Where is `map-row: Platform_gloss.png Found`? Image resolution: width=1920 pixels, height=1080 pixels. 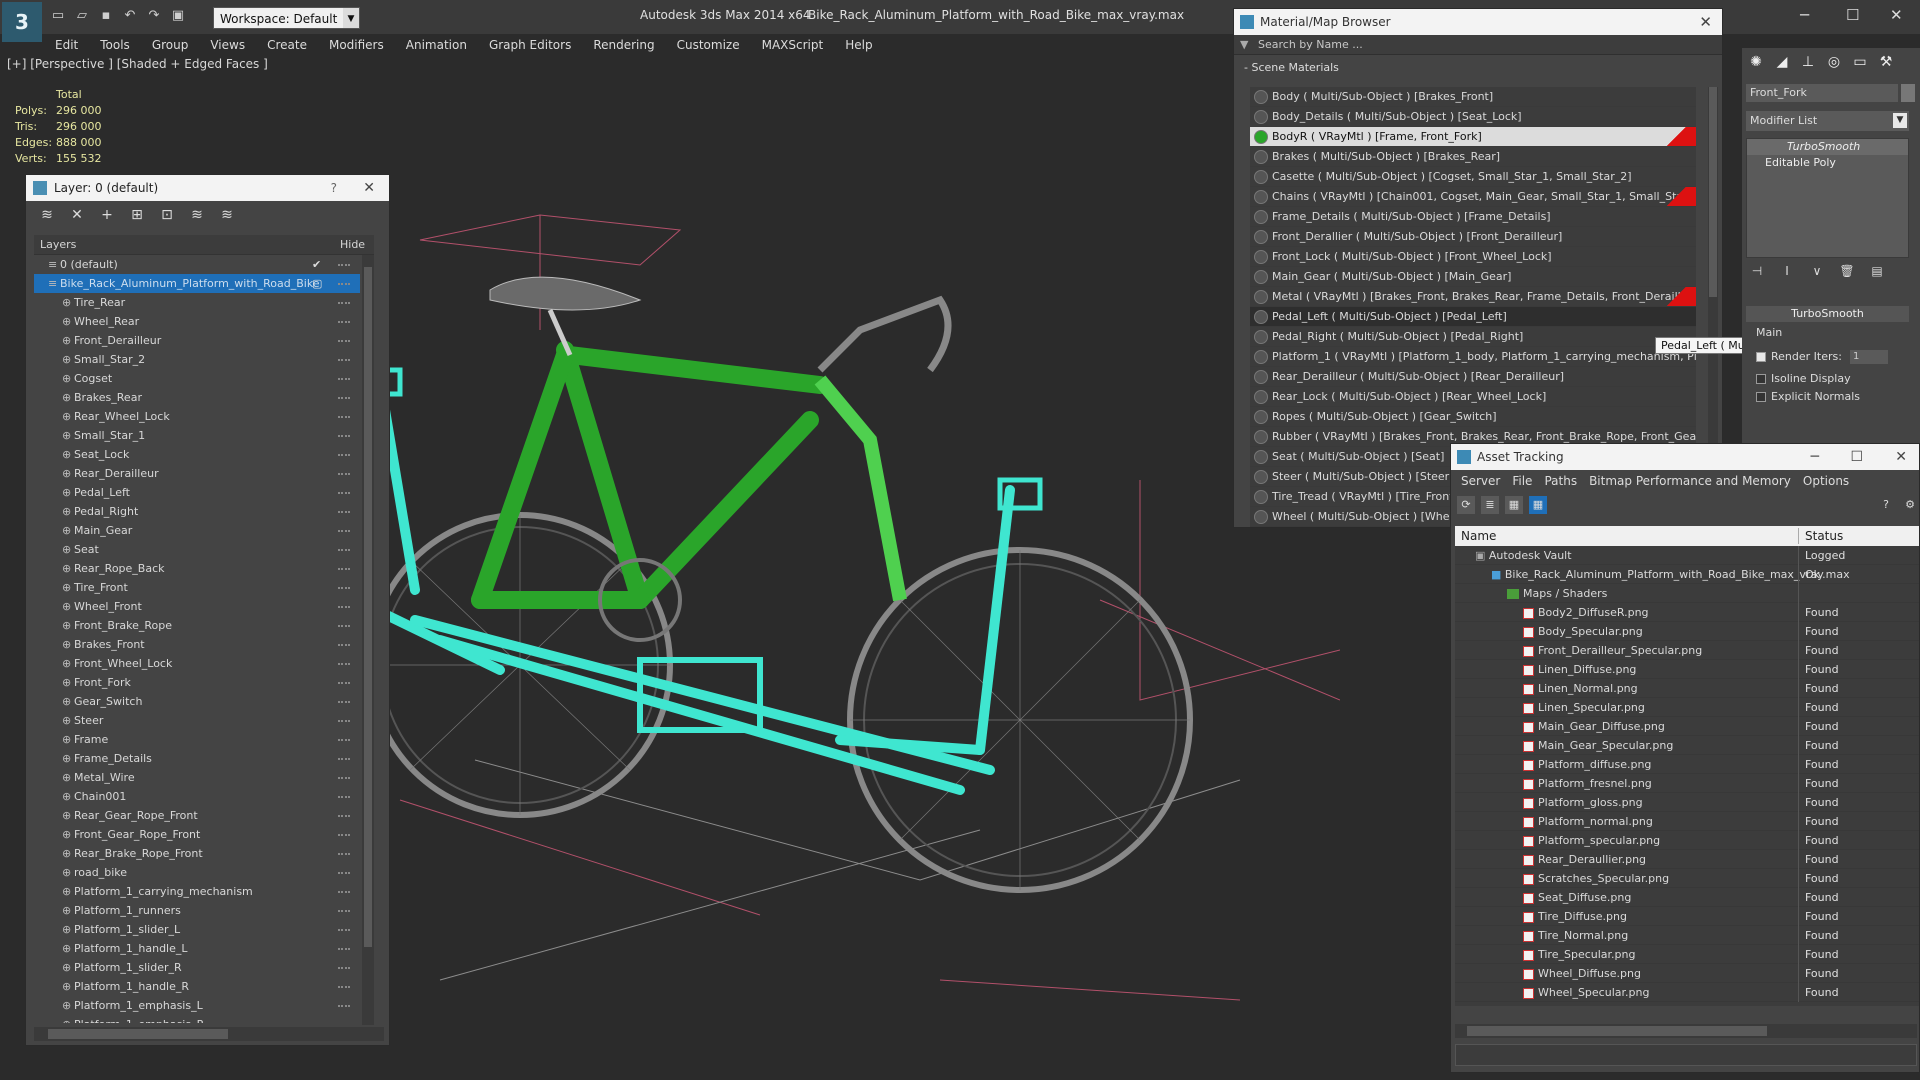 map-row: Platform_gloss.png Found is located at coordinates (1687, 802).